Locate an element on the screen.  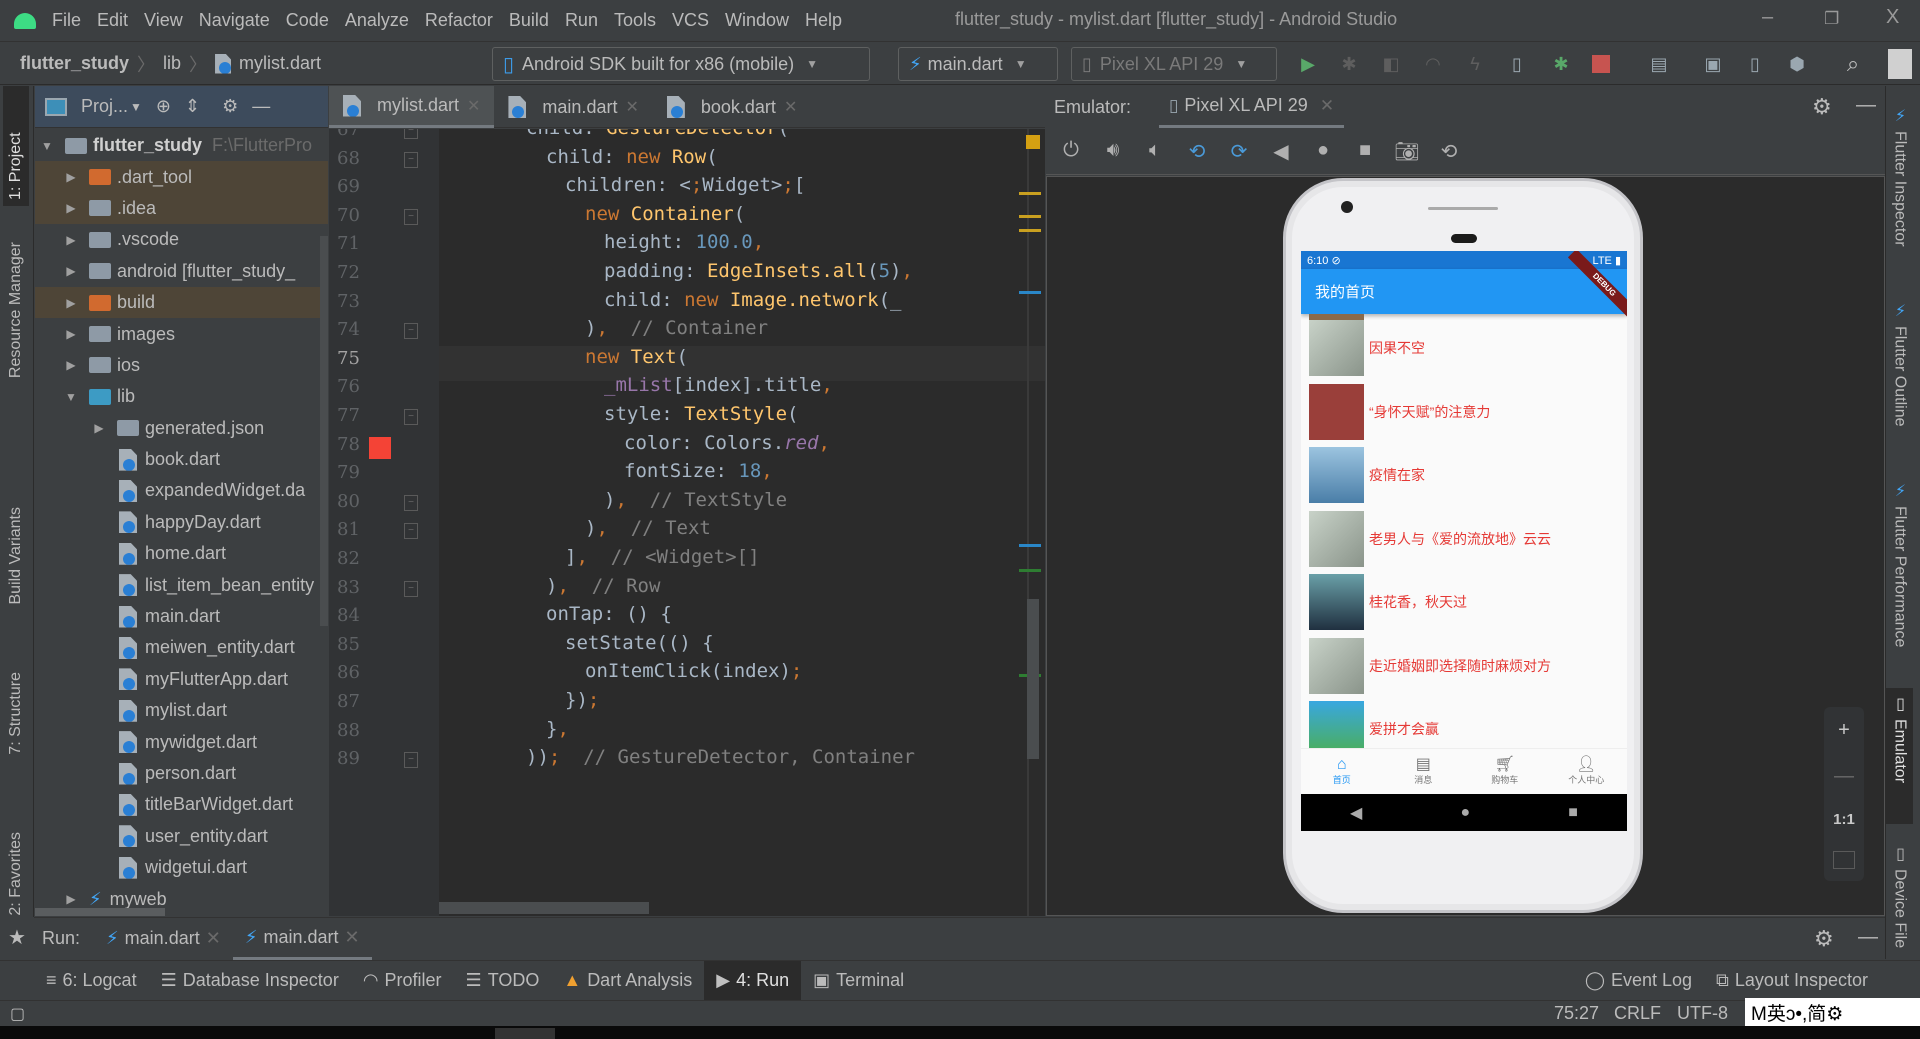
stop-icon is located at coordinates (1601, 64).